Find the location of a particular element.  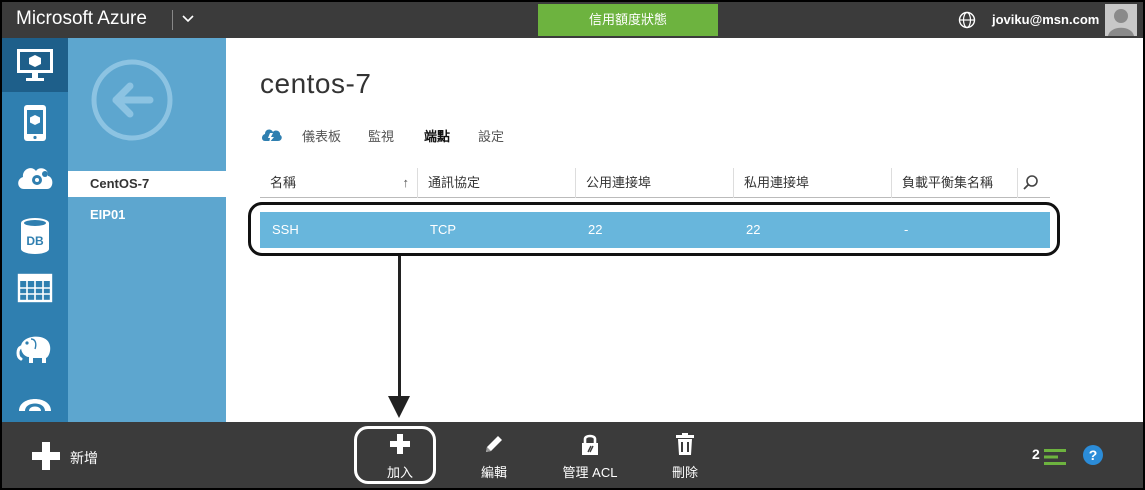

rail-item-storage is located at coordinates (35, 289).